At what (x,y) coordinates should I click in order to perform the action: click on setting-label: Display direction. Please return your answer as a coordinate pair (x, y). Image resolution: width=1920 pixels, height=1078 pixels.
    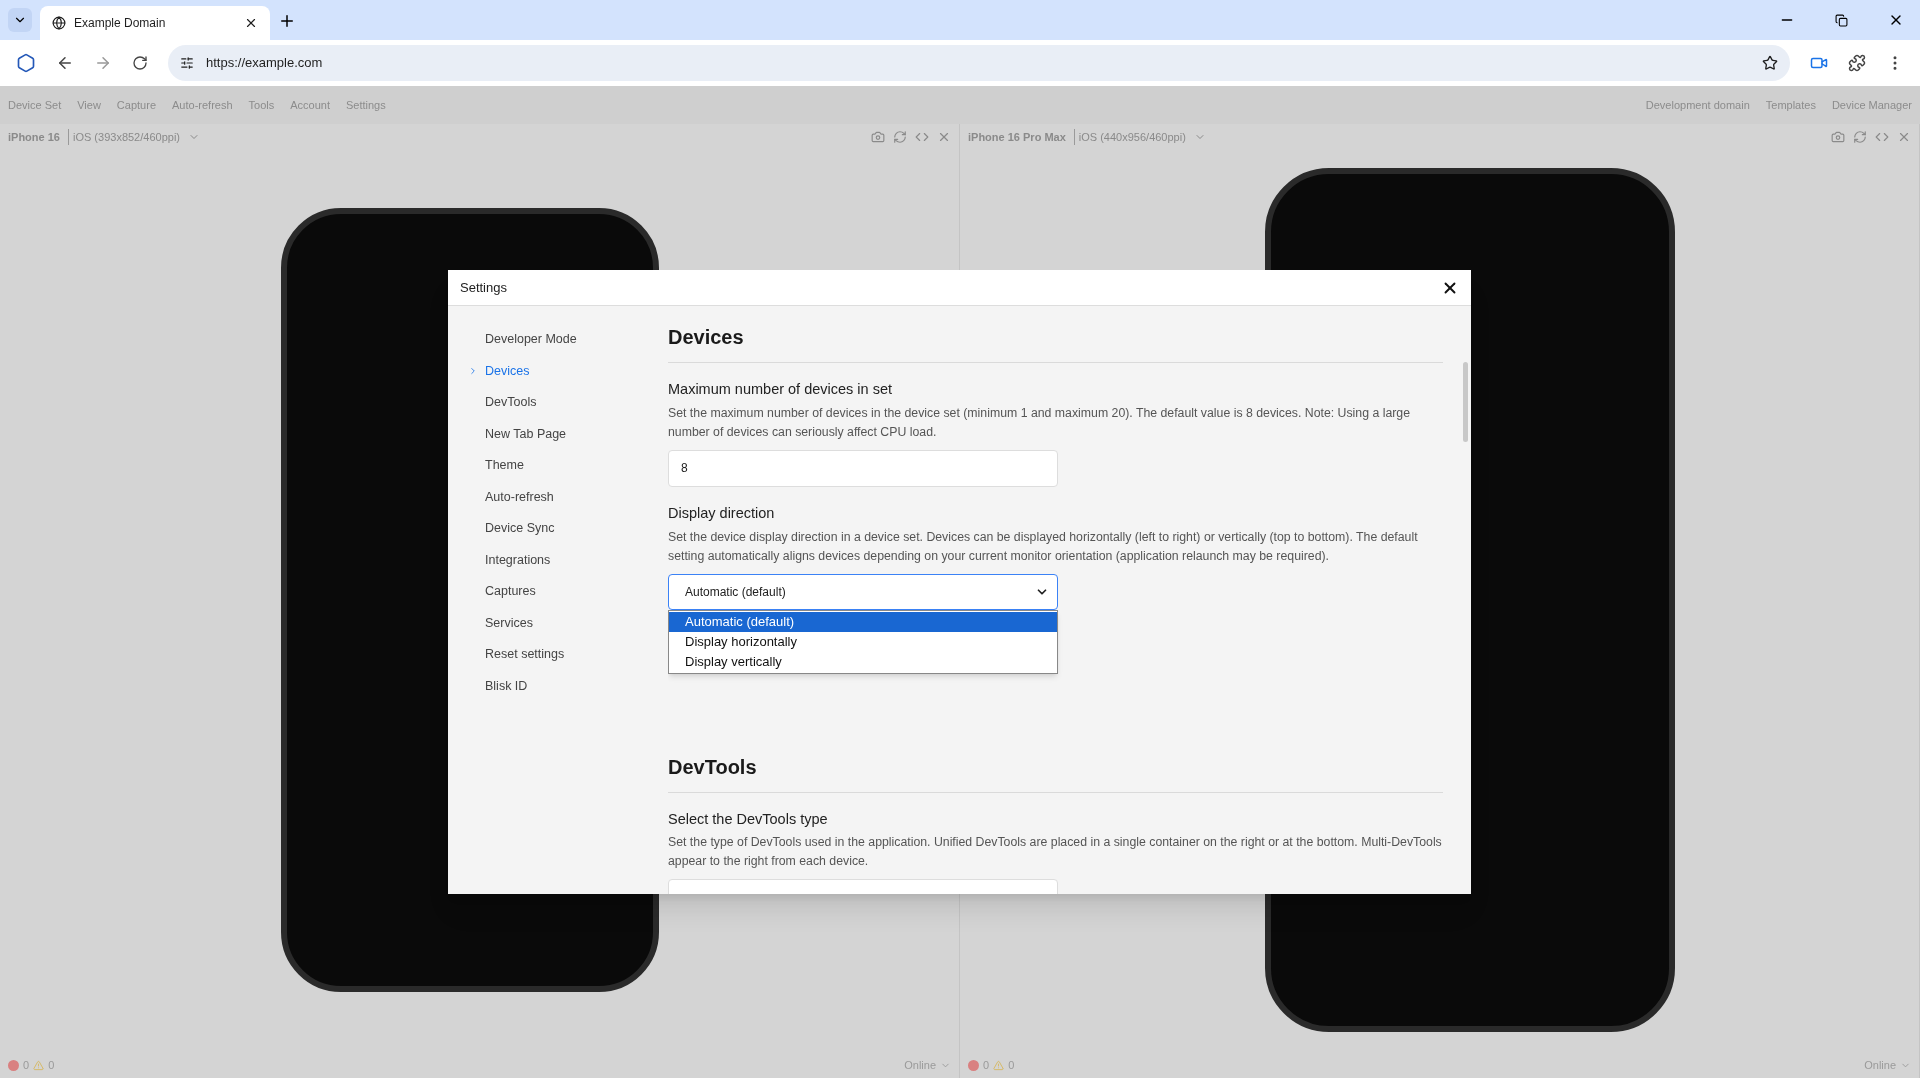
    Looking at the image, I should click on (722, 513).